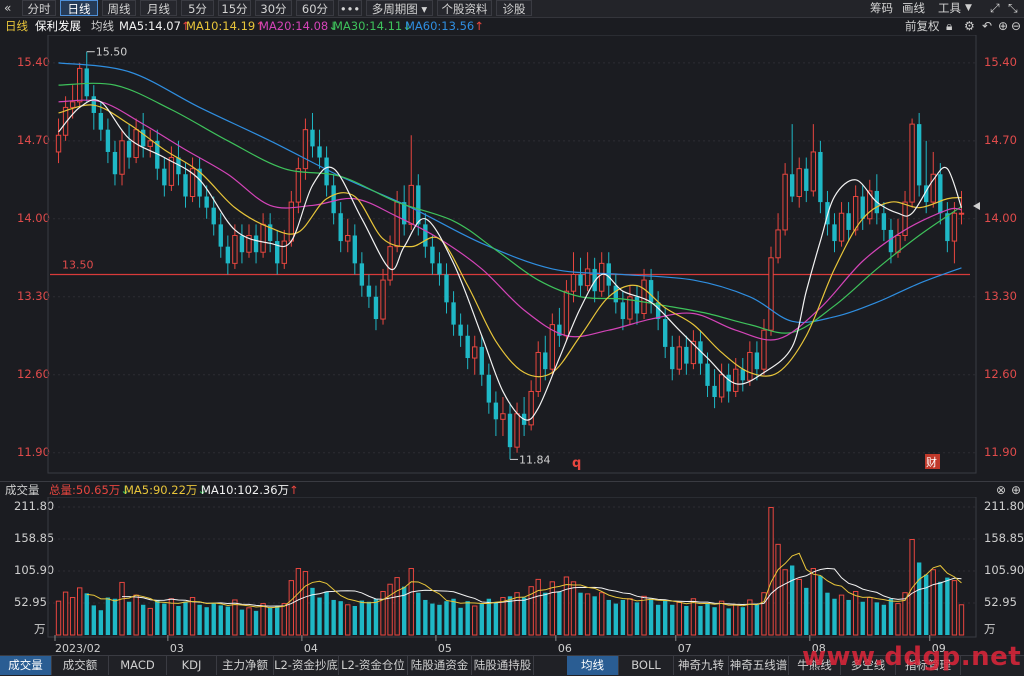  I want to click on ma-label: 均线, so click(102, 26).